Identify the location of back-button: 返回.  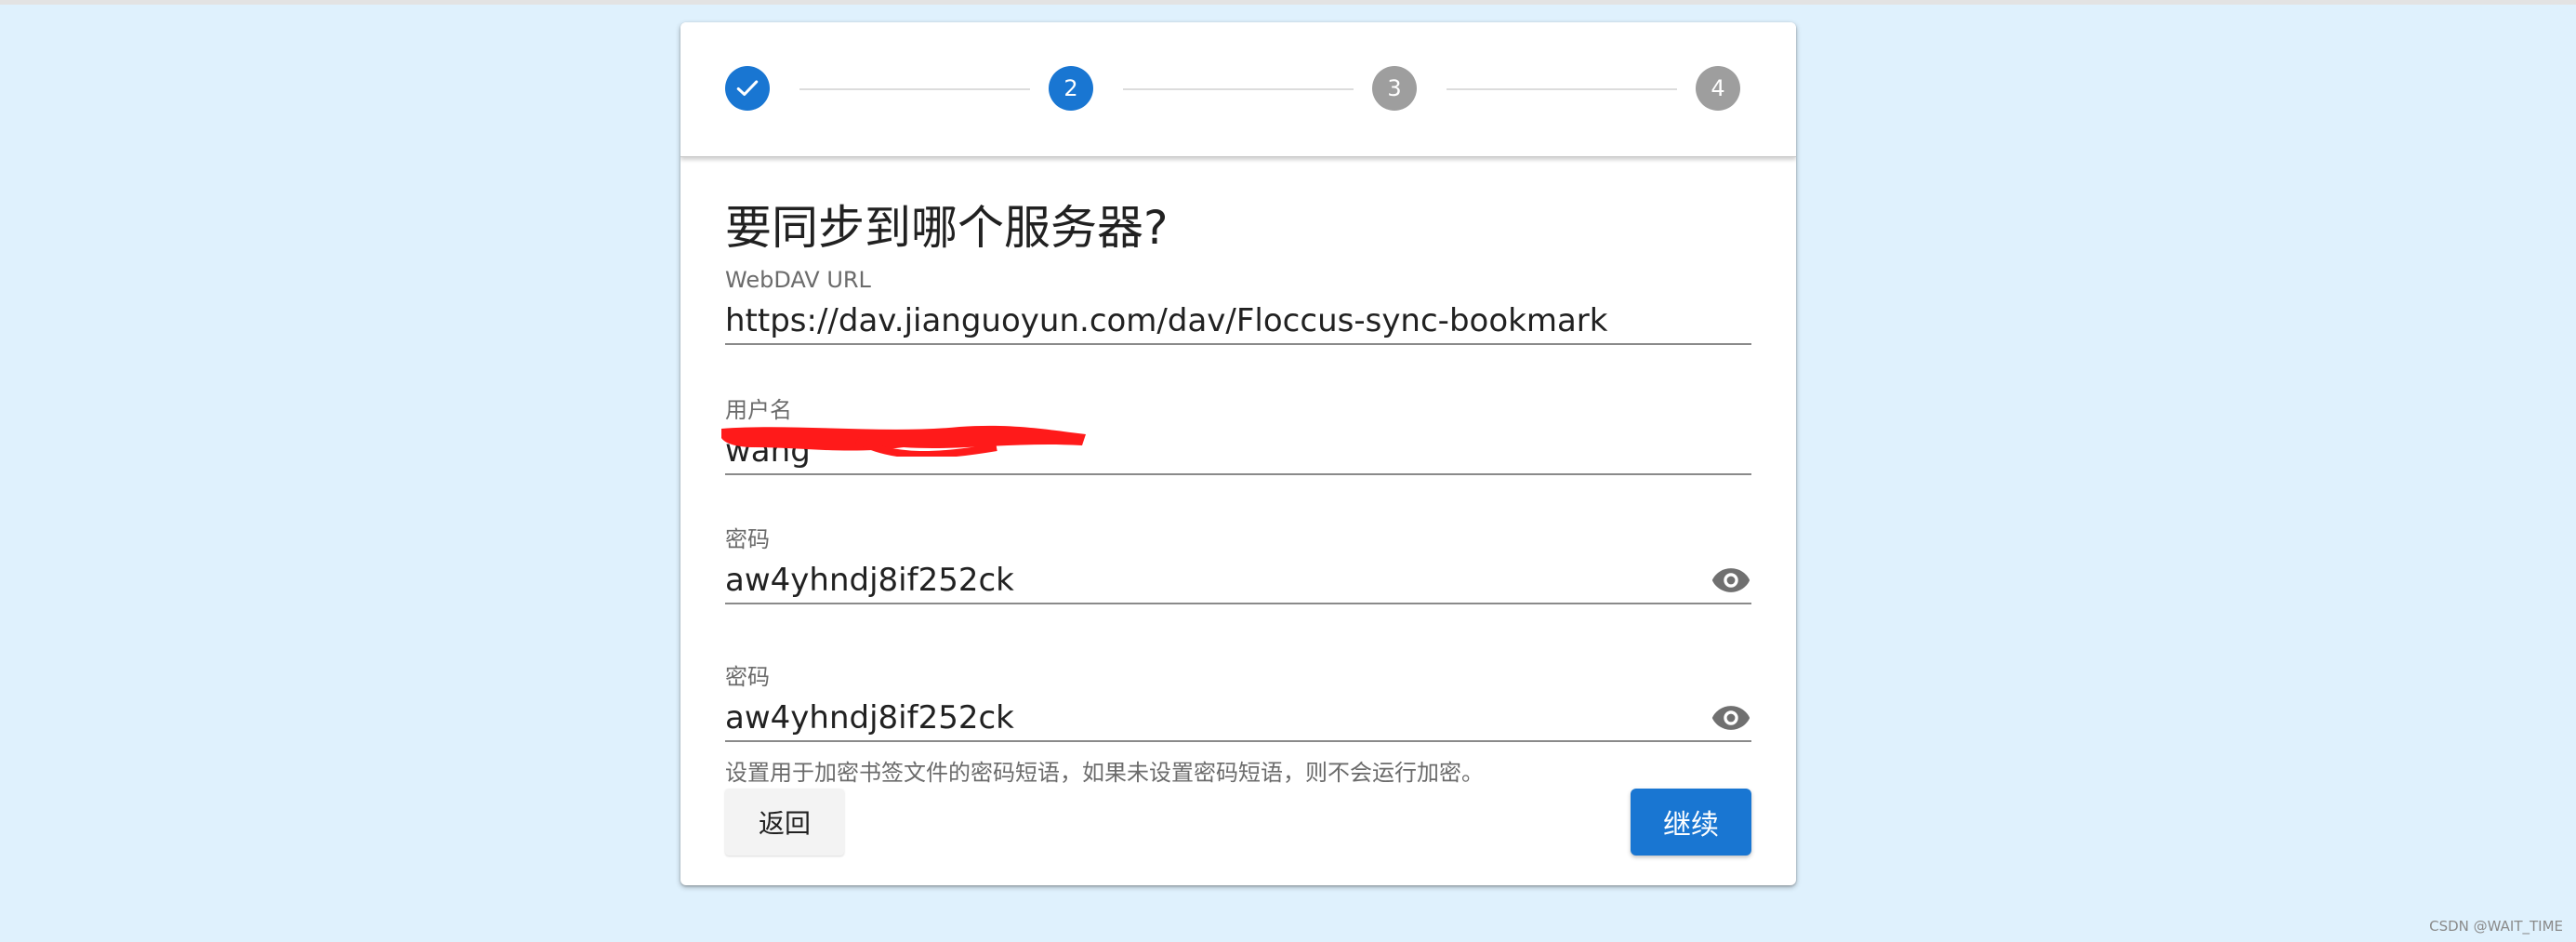
(784, 823).